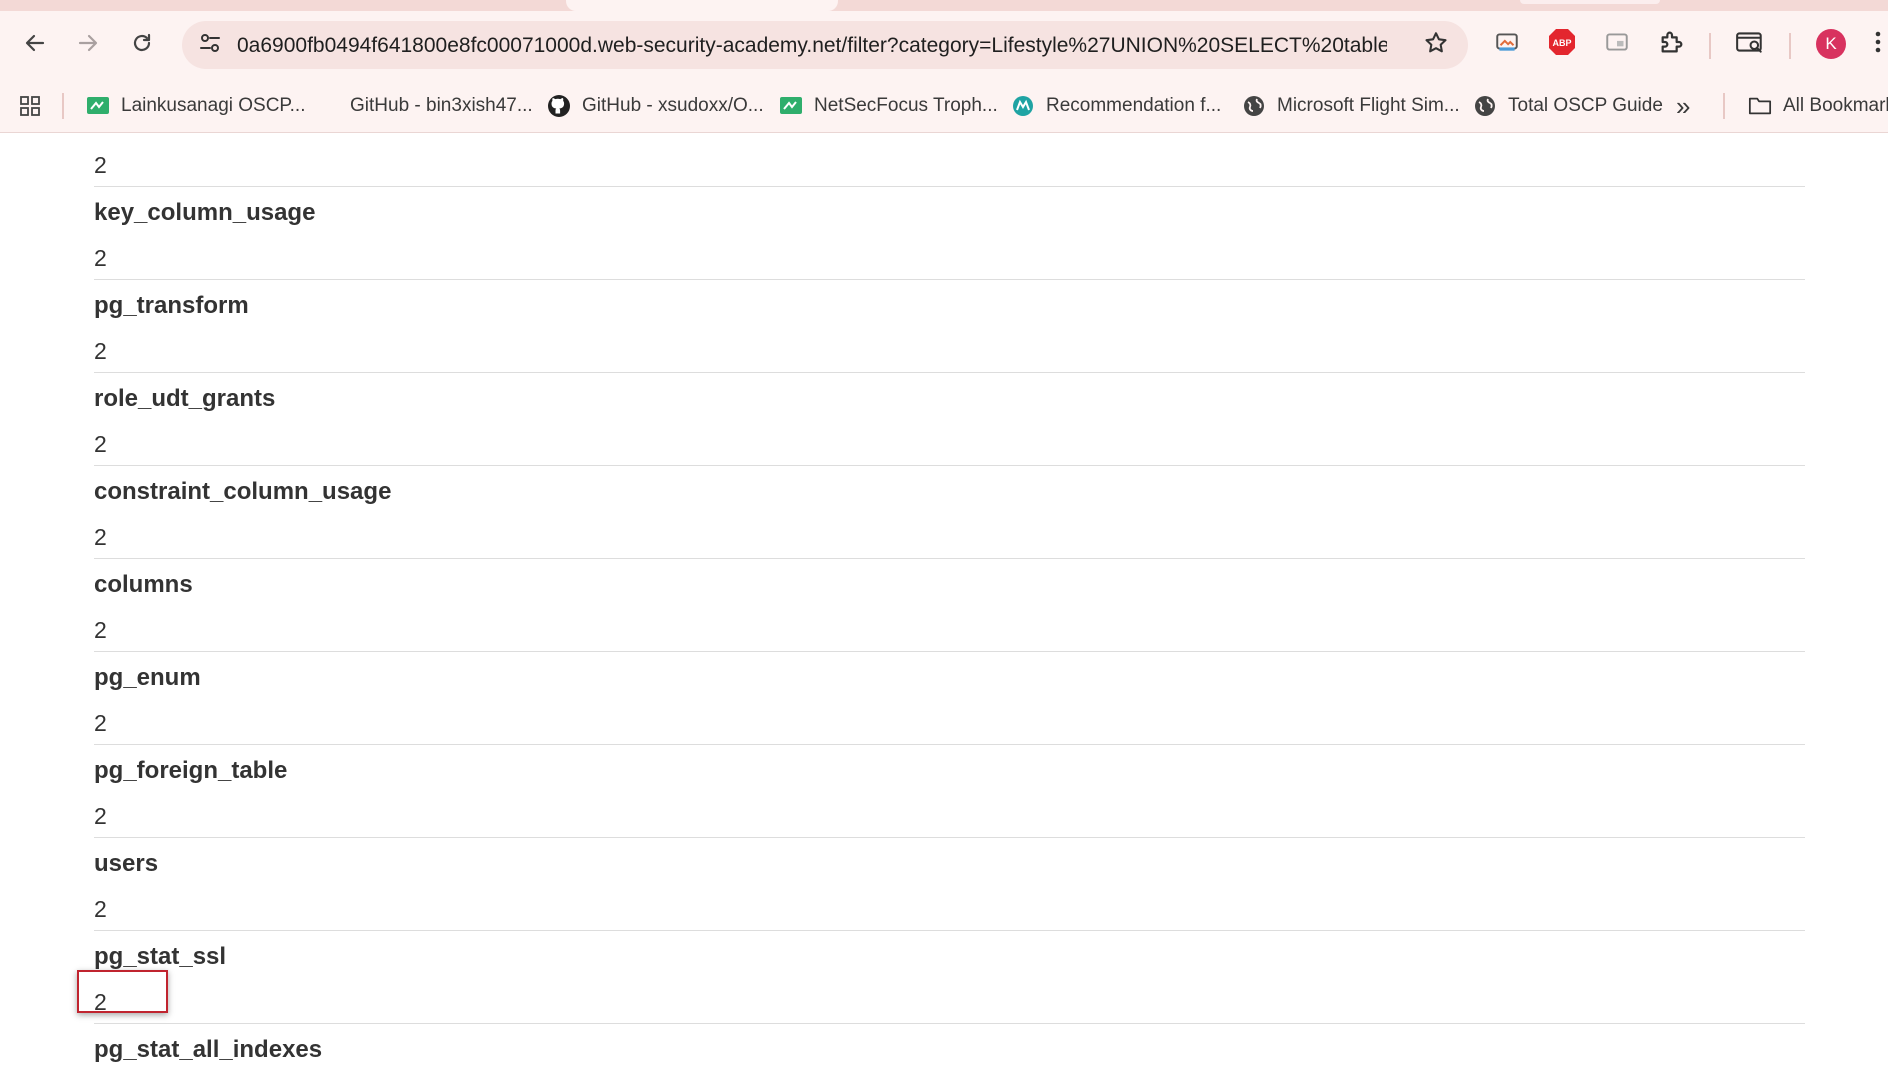 This screenshot has width=1888, height=1078. I want to click on forward-button, so click(88, 45).